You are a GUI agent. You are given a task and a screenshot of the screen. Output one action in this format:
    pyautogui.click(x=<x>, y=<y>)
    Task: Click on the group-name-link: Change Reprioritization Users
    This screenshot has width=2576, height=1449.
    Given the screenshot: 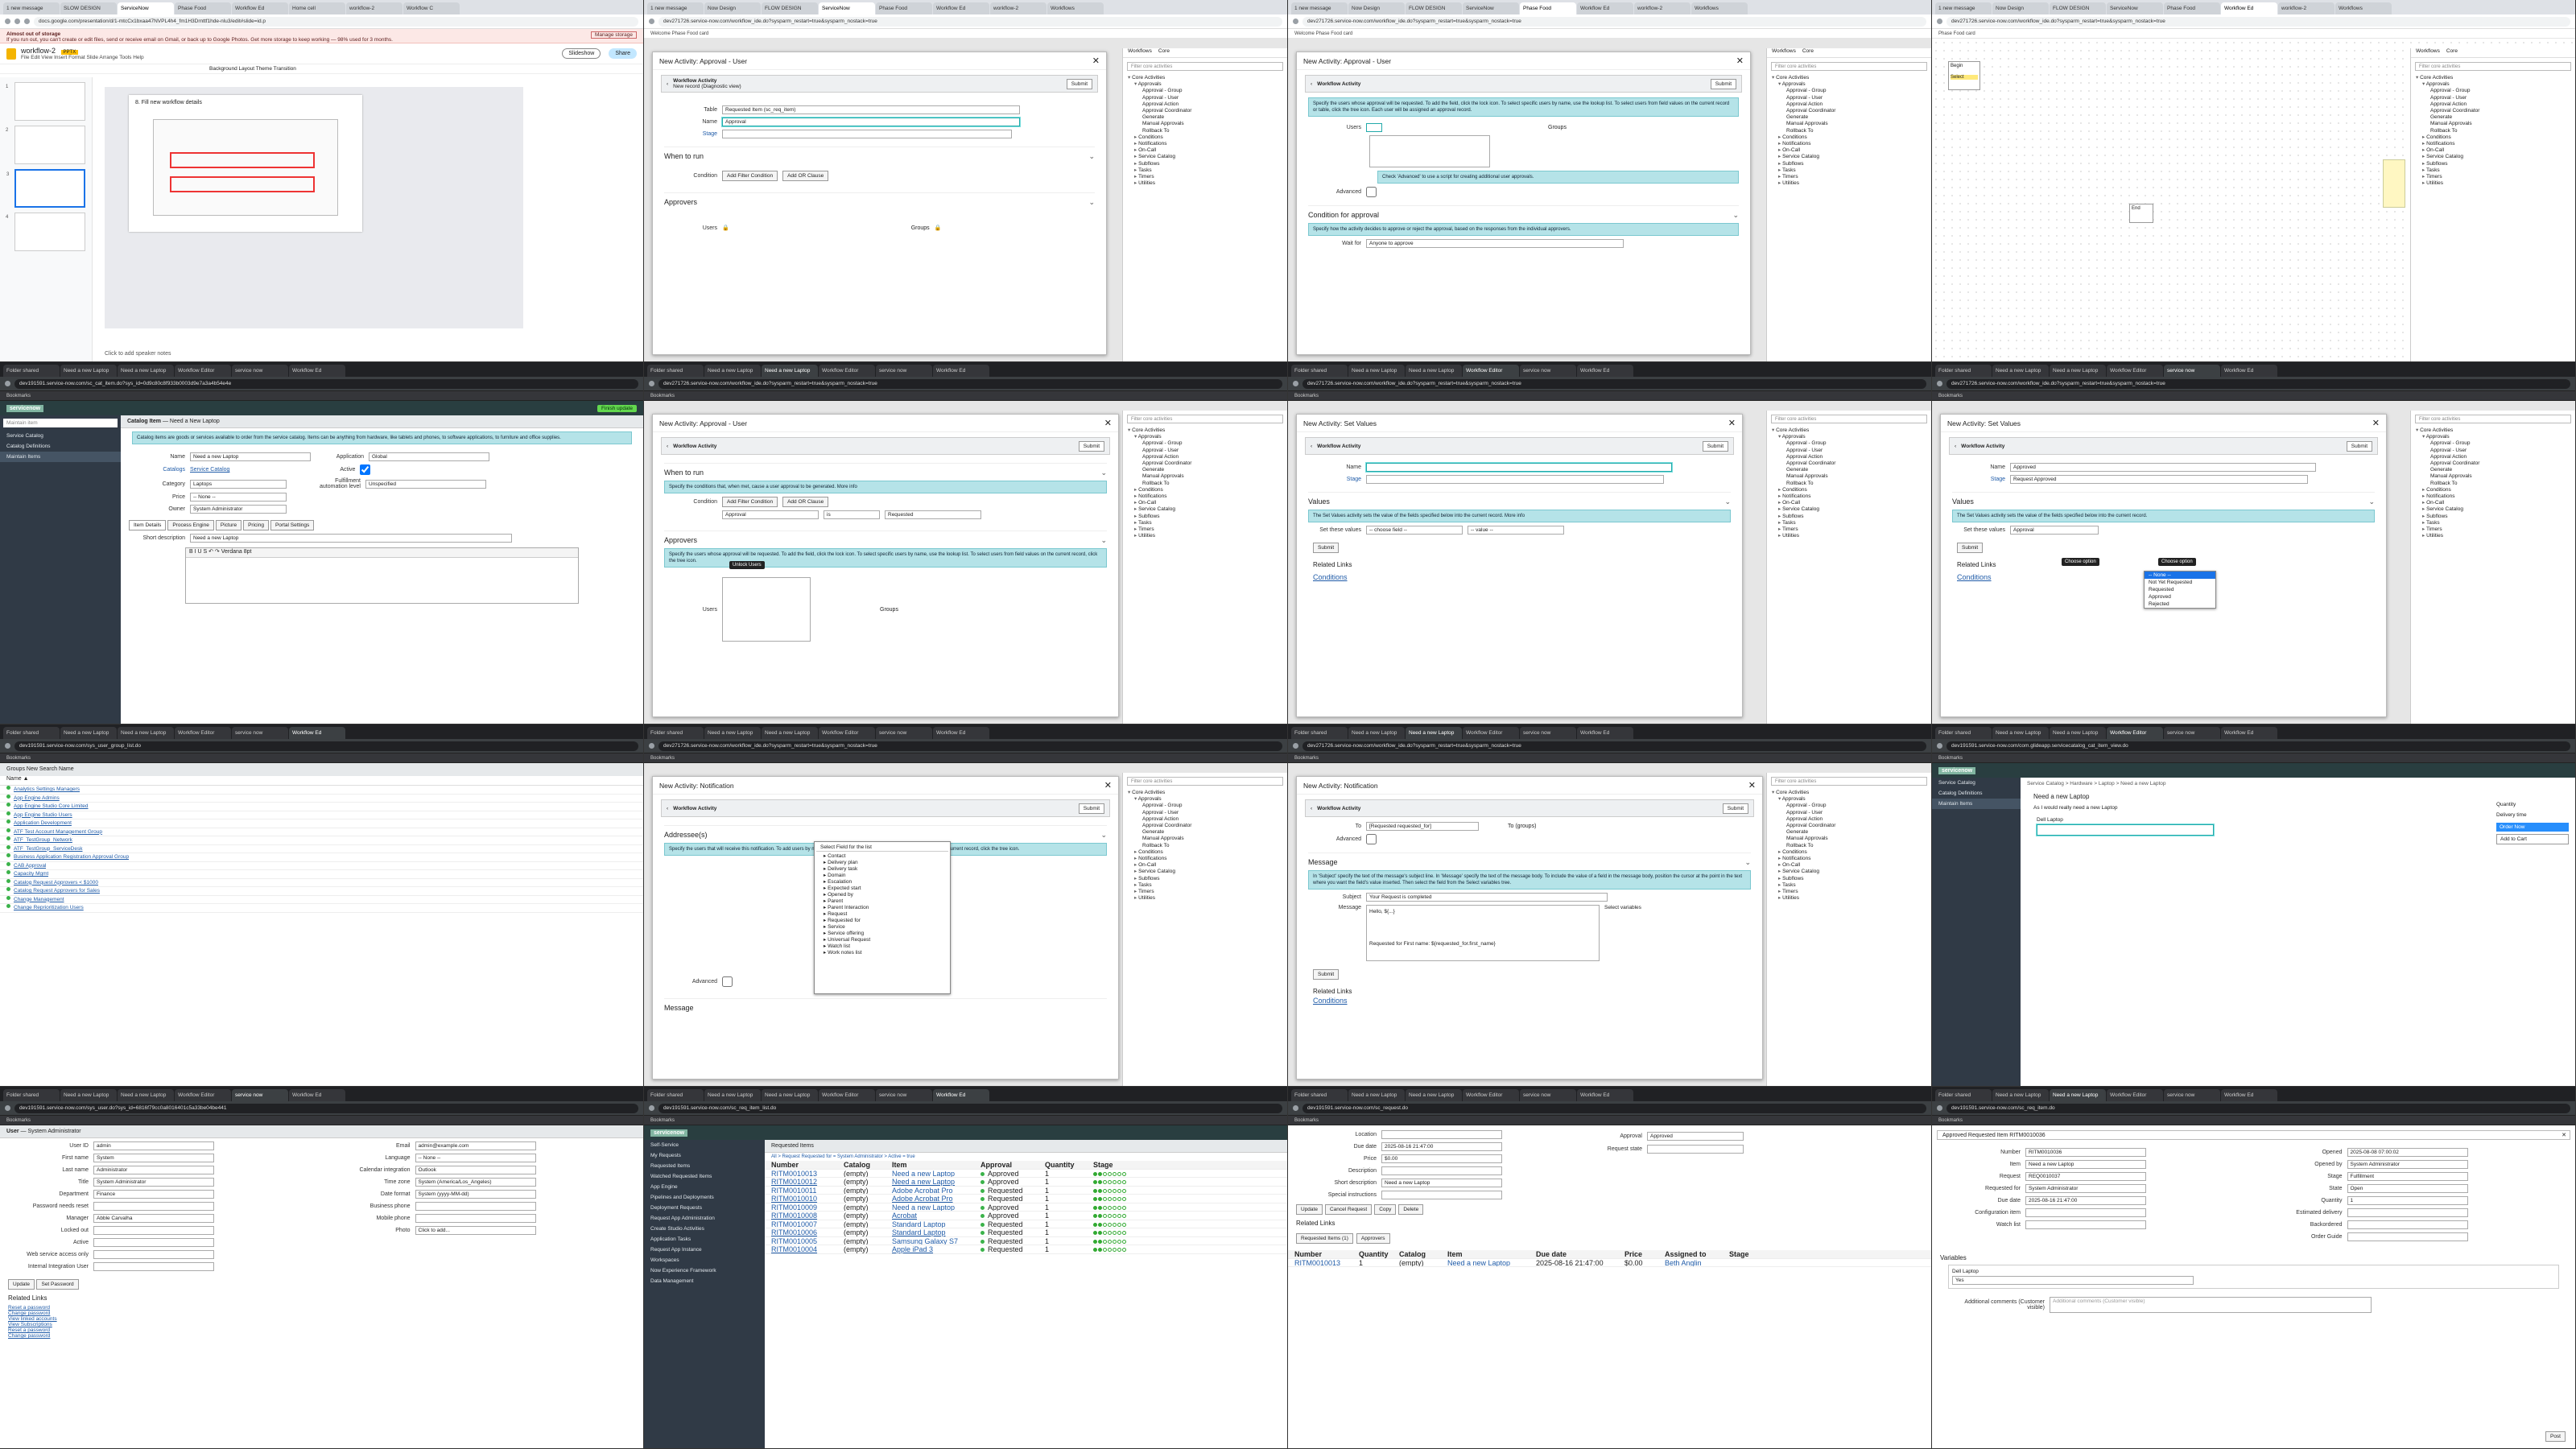 What is the action you would take?
    pyautogui.click(x=49, y=908)
    